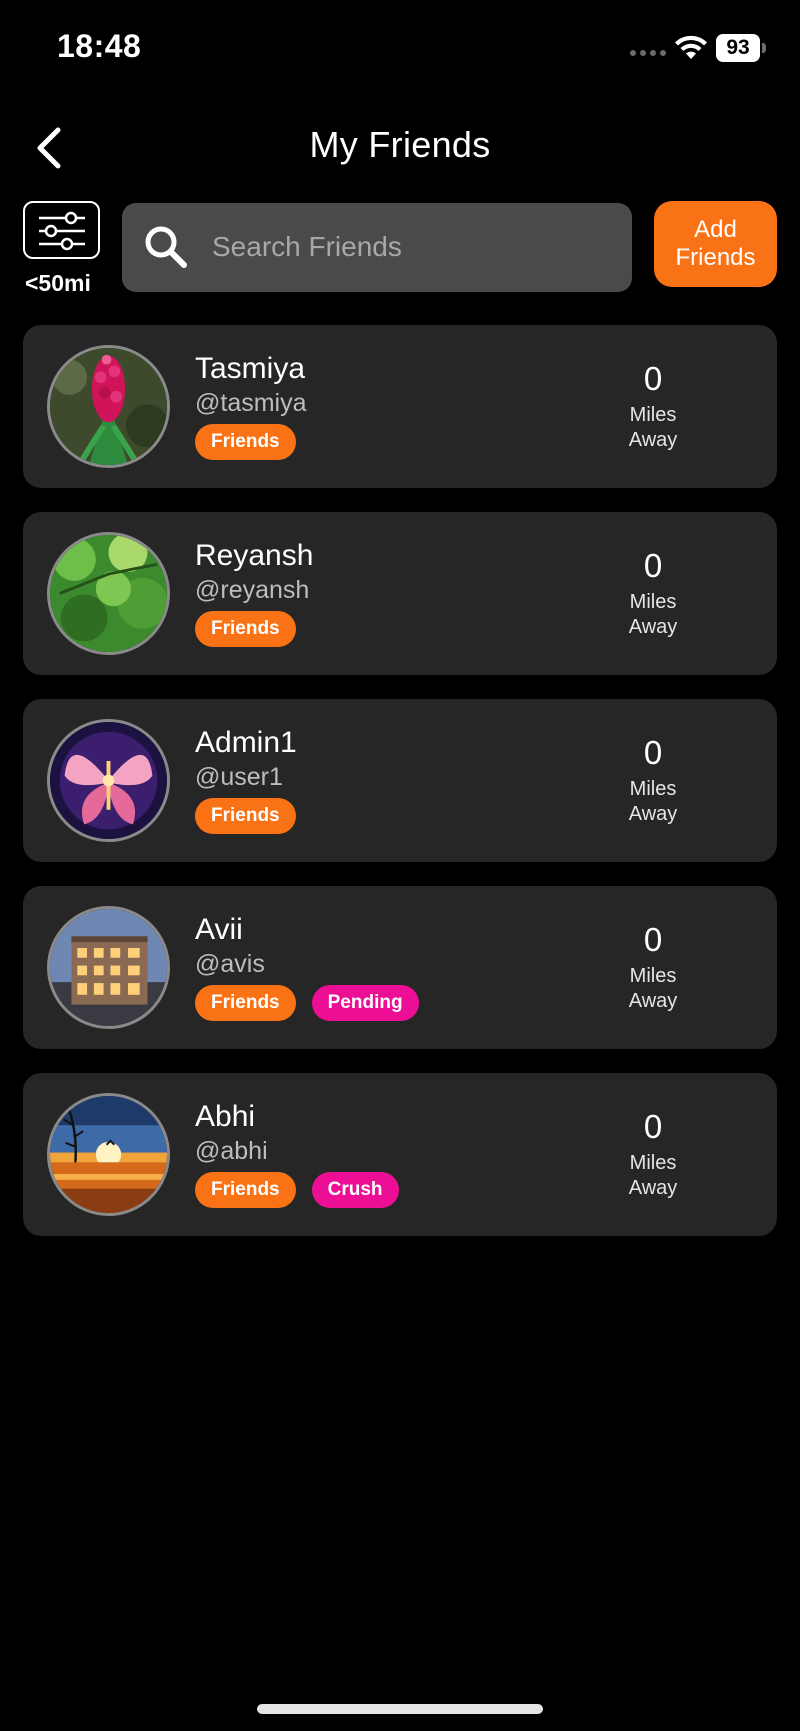 This screenshot has height=1731, width=800. Describe the element at coordinates (99, 46) in the screenshot. I see `status-time: 18:48` at that location.